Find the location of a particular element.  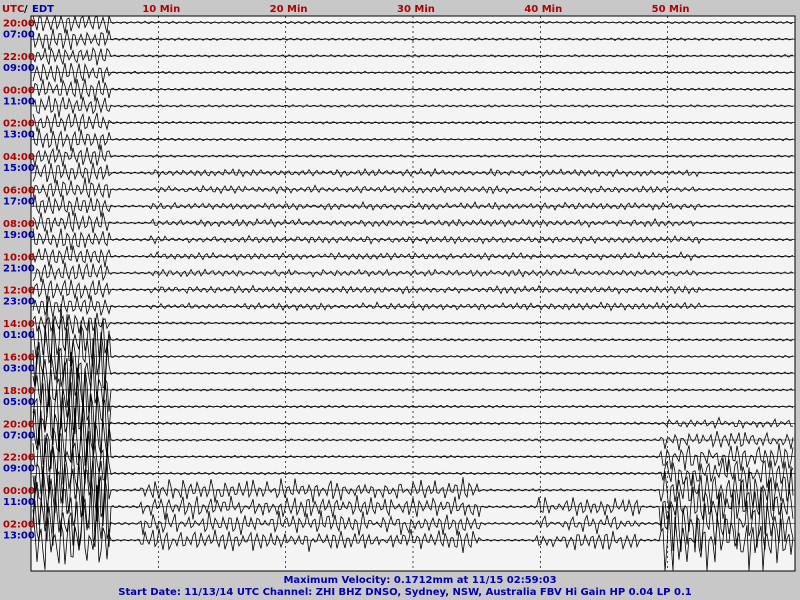

minute-tick-label: 30 Min is located at coordinates (416, 9).